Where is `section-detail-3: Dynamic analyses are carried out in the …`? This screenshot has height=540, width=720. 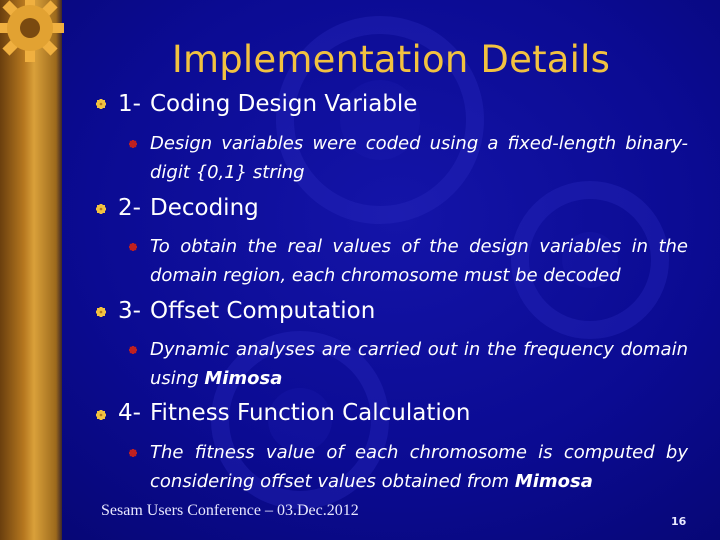 section-detail-3: Dynamic analyses are carried out in the … is located at coordinates (419, 364).